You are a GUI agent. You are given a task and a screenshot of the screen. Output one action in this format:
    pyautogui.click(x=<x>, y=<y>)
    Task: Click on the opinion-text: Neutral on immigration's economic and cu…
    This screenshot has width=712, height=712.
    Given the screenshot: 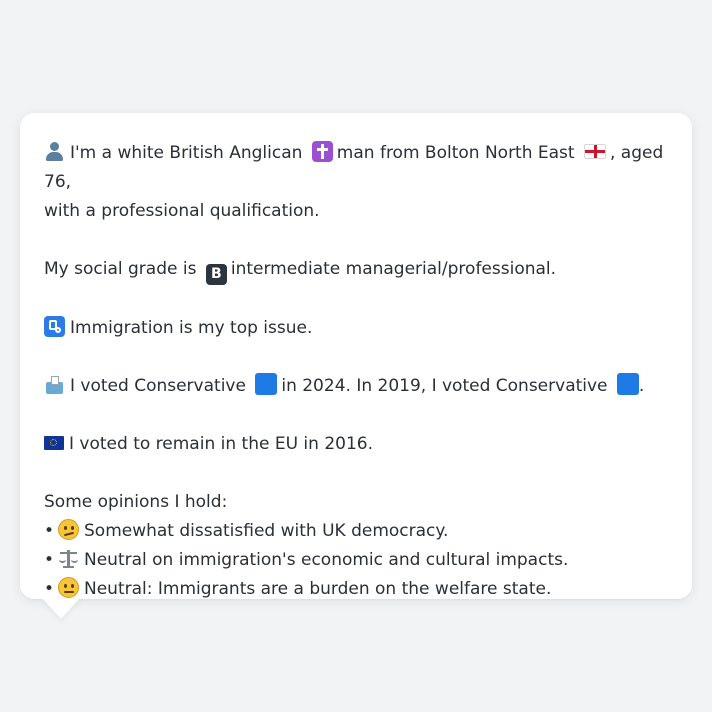 What is the action you would take?
    pyautogui.click(x=326, y=560)
    